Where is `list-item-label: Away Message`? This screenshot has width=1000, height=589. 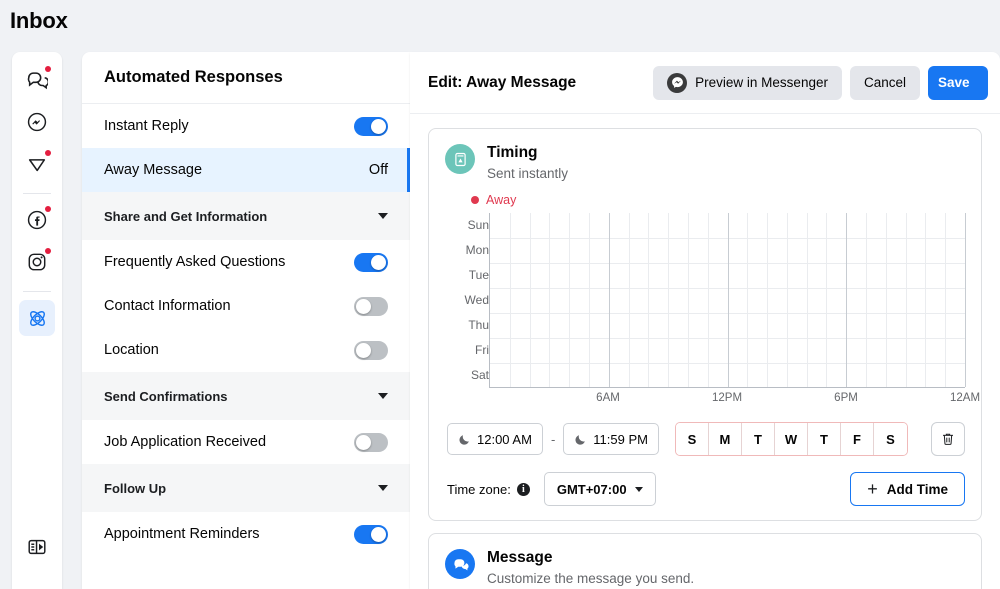
list-item-label: Away Message is located at coordinates (153, 170).